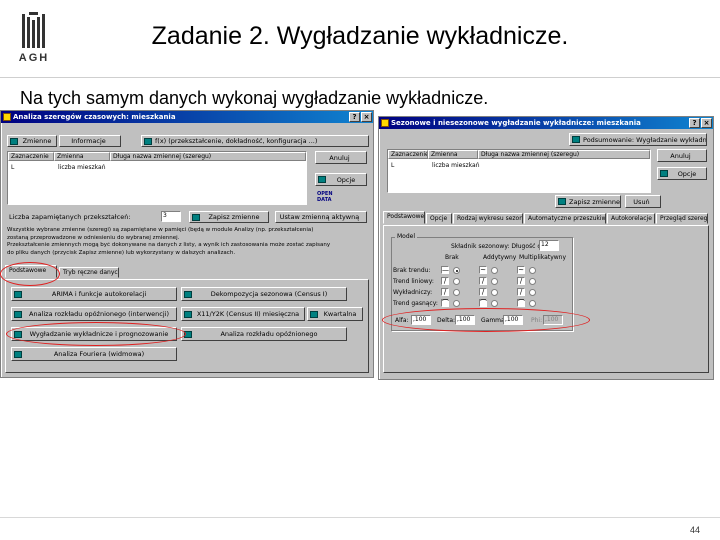 This screenshot has height=540, width=720. I want to click on interrupted-icon, so click(18, 314).